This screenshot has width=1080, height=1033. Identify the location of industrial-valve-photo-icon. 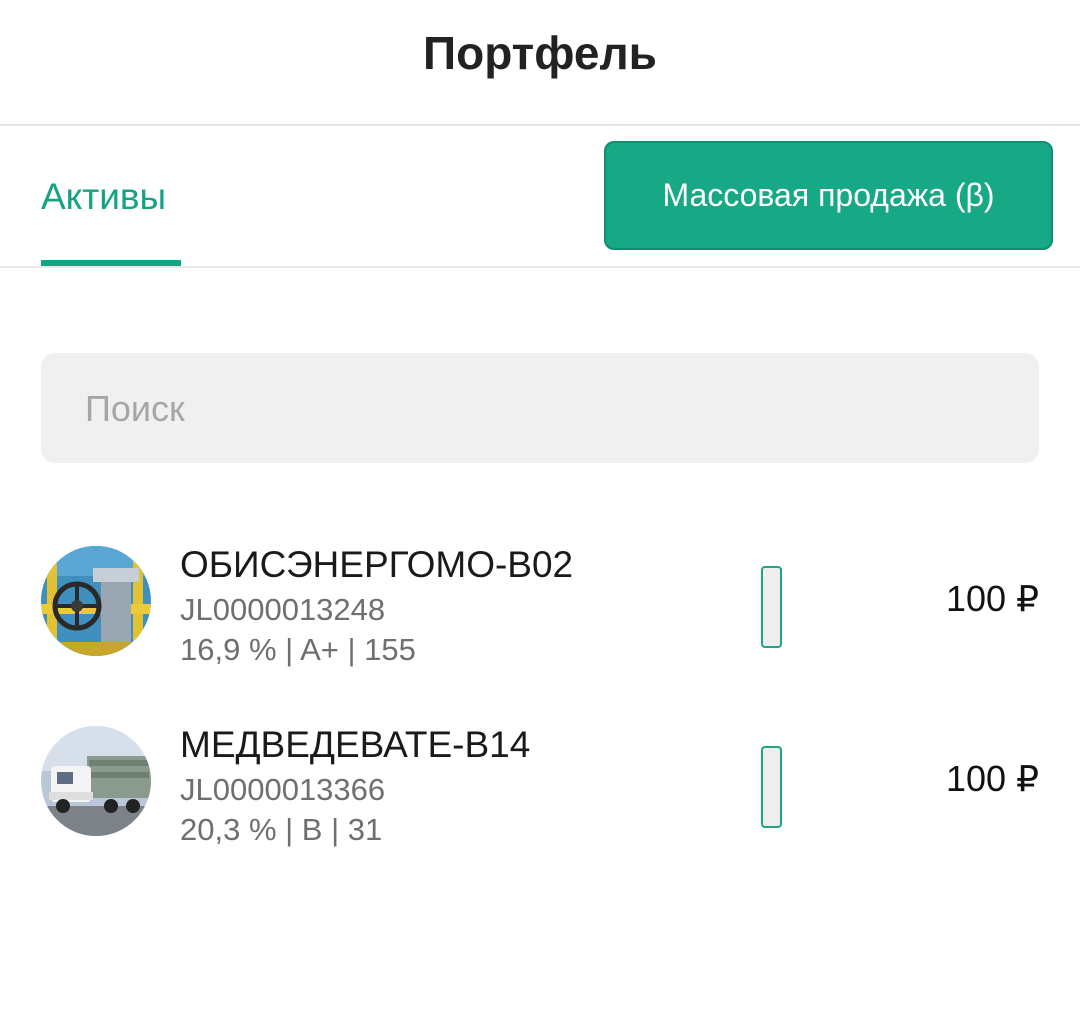
(96, 601).